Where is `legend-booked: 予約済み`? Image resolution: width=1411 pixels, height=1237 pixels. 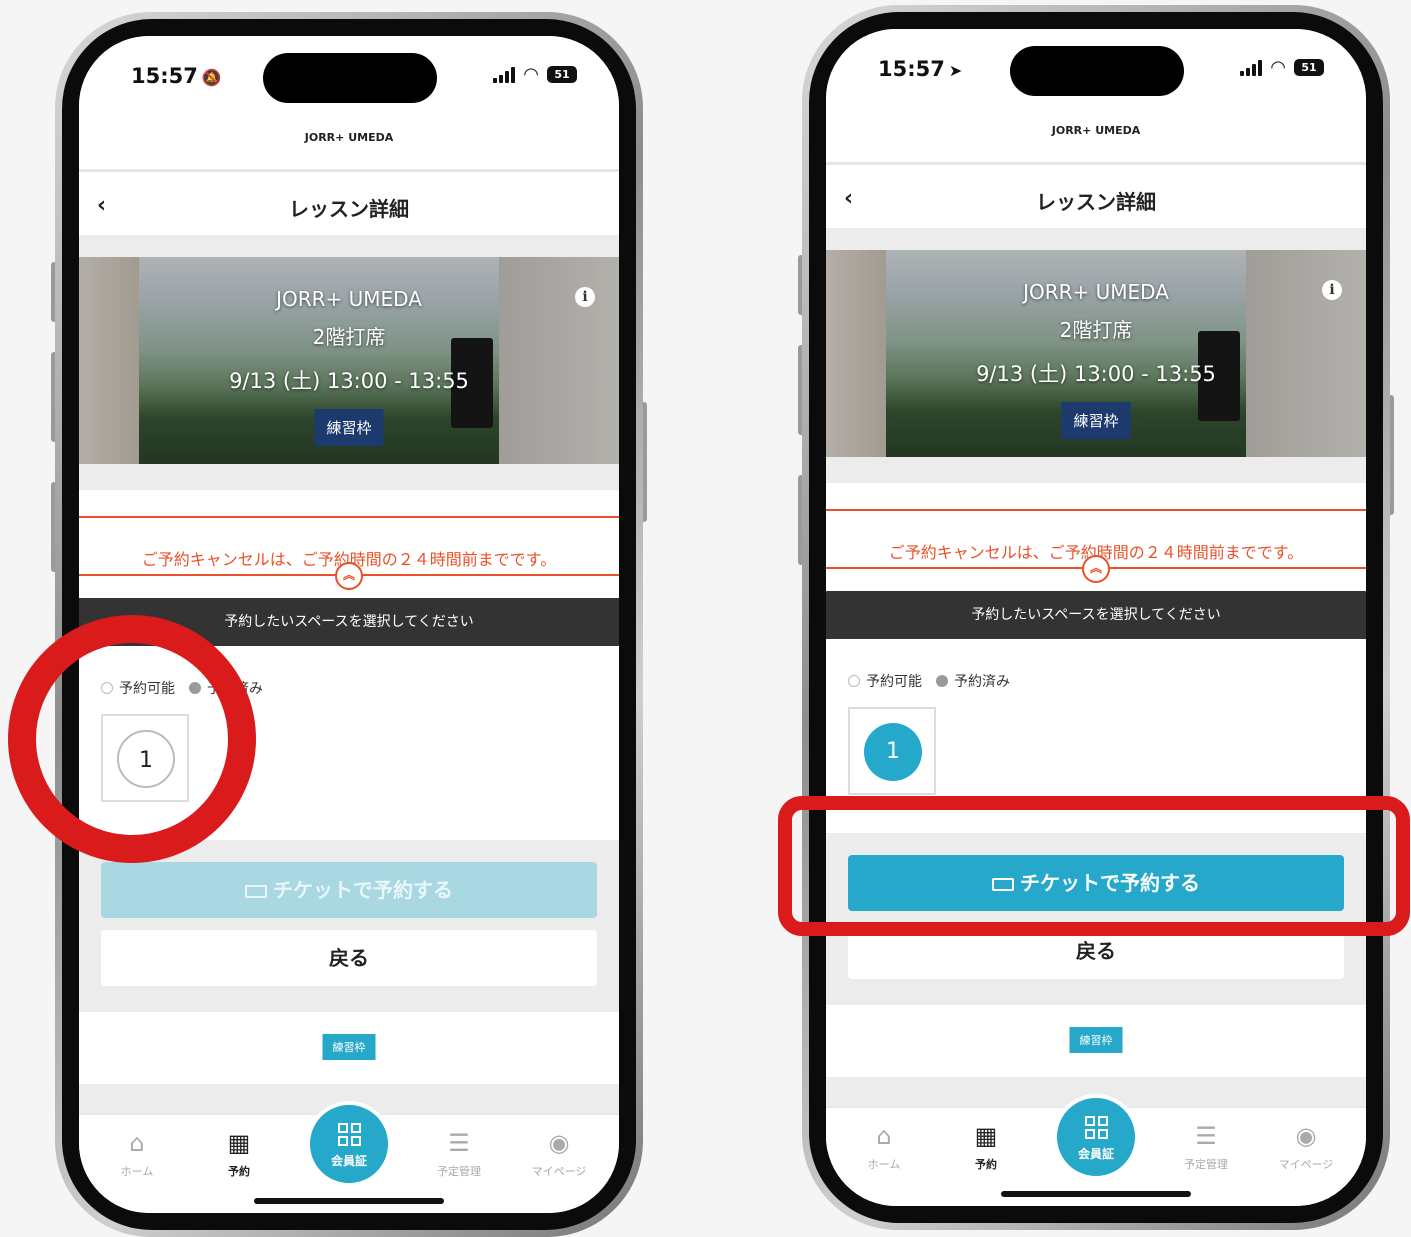 legend-booked: 予約済み is located at coordinates (982, 682).